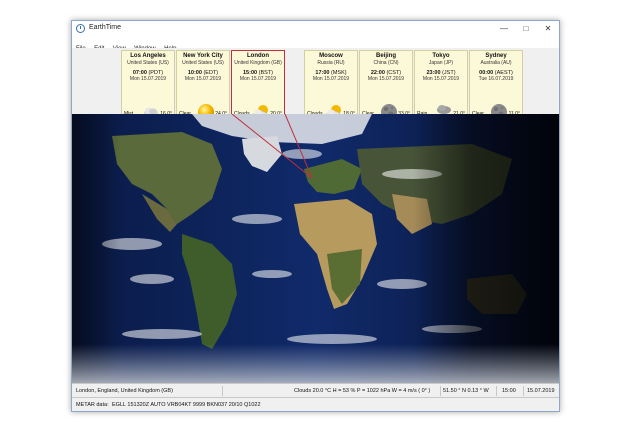 The width and height of the screenshot is (640, 426). What do you see at coordinates (385, 56) in the screenshot?
I see `city-name: Beijing` at bounding box center [385, 56].